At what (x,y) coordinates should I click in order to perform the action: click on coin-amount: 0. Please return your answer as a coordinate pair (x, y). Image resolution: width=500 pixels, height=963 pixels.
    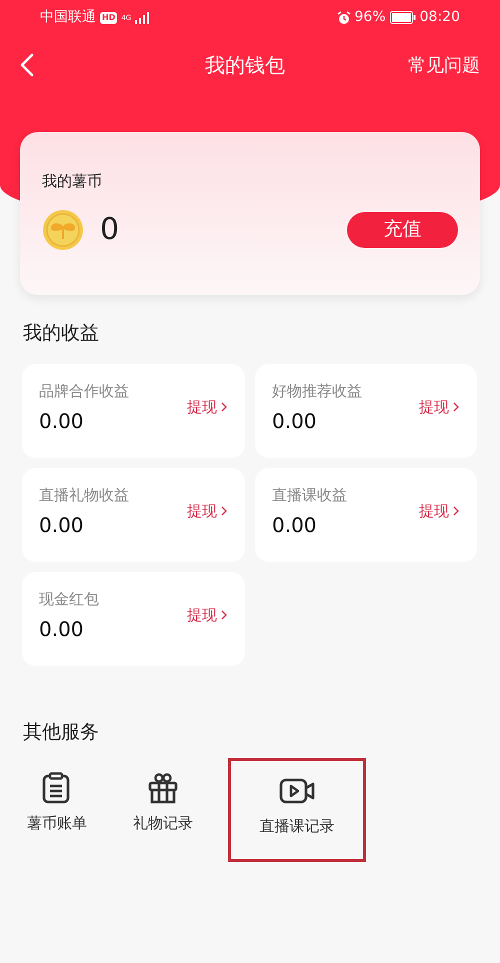
    Looking at the image, I should click on (110, 229).